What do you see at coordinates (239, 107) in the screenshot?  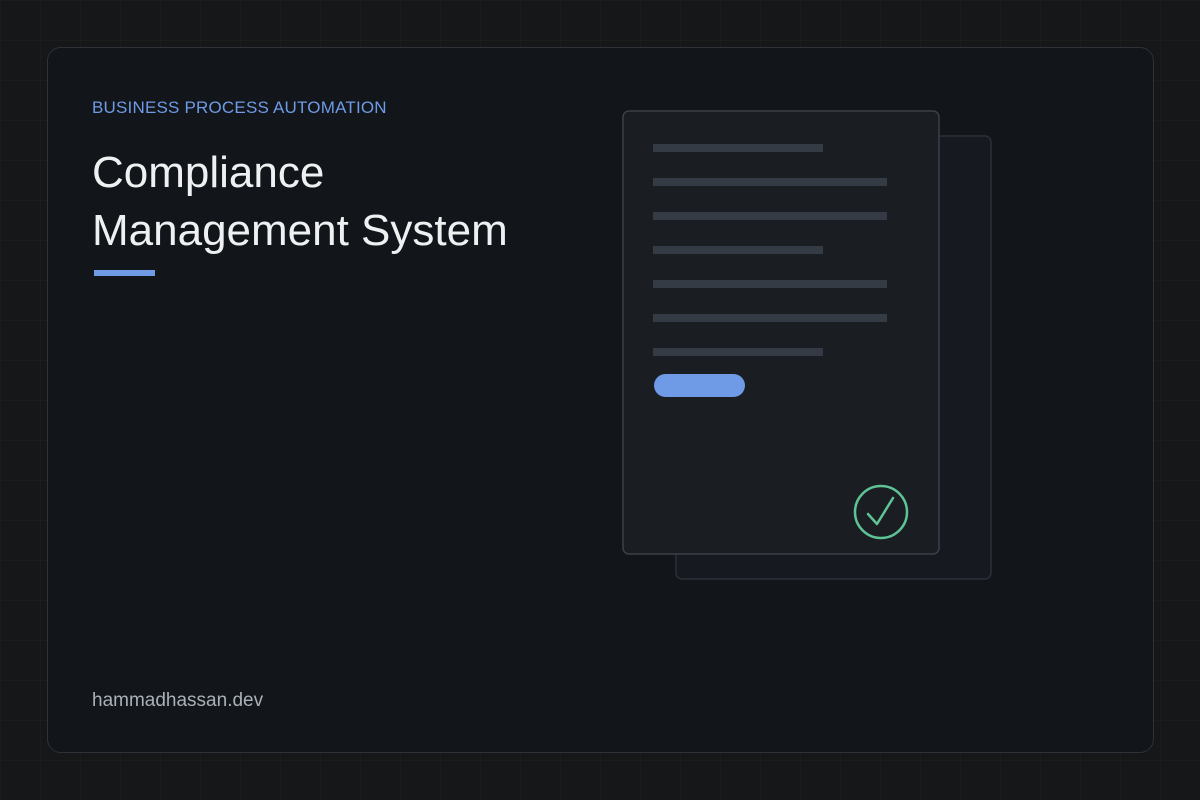 I see `category-eyebrow: BUSINESS PROCESS AUTOMATION` at bounding box center [239, 107].